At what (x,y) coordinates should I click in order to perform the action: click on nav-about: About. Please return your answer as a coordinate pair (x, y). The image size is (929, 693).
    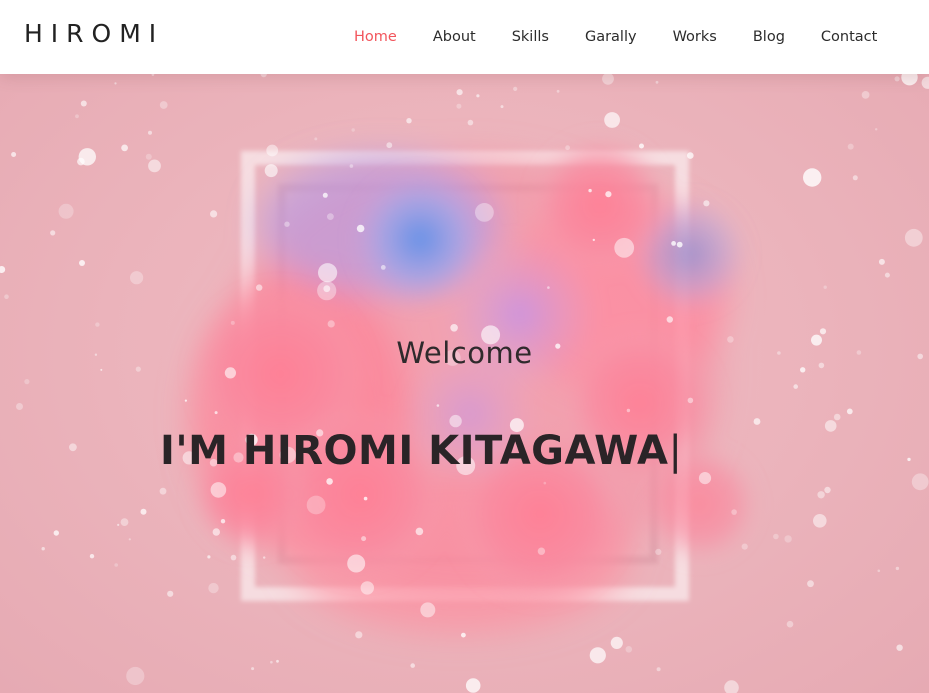
    Looking at the image, I should click on (454, 37).